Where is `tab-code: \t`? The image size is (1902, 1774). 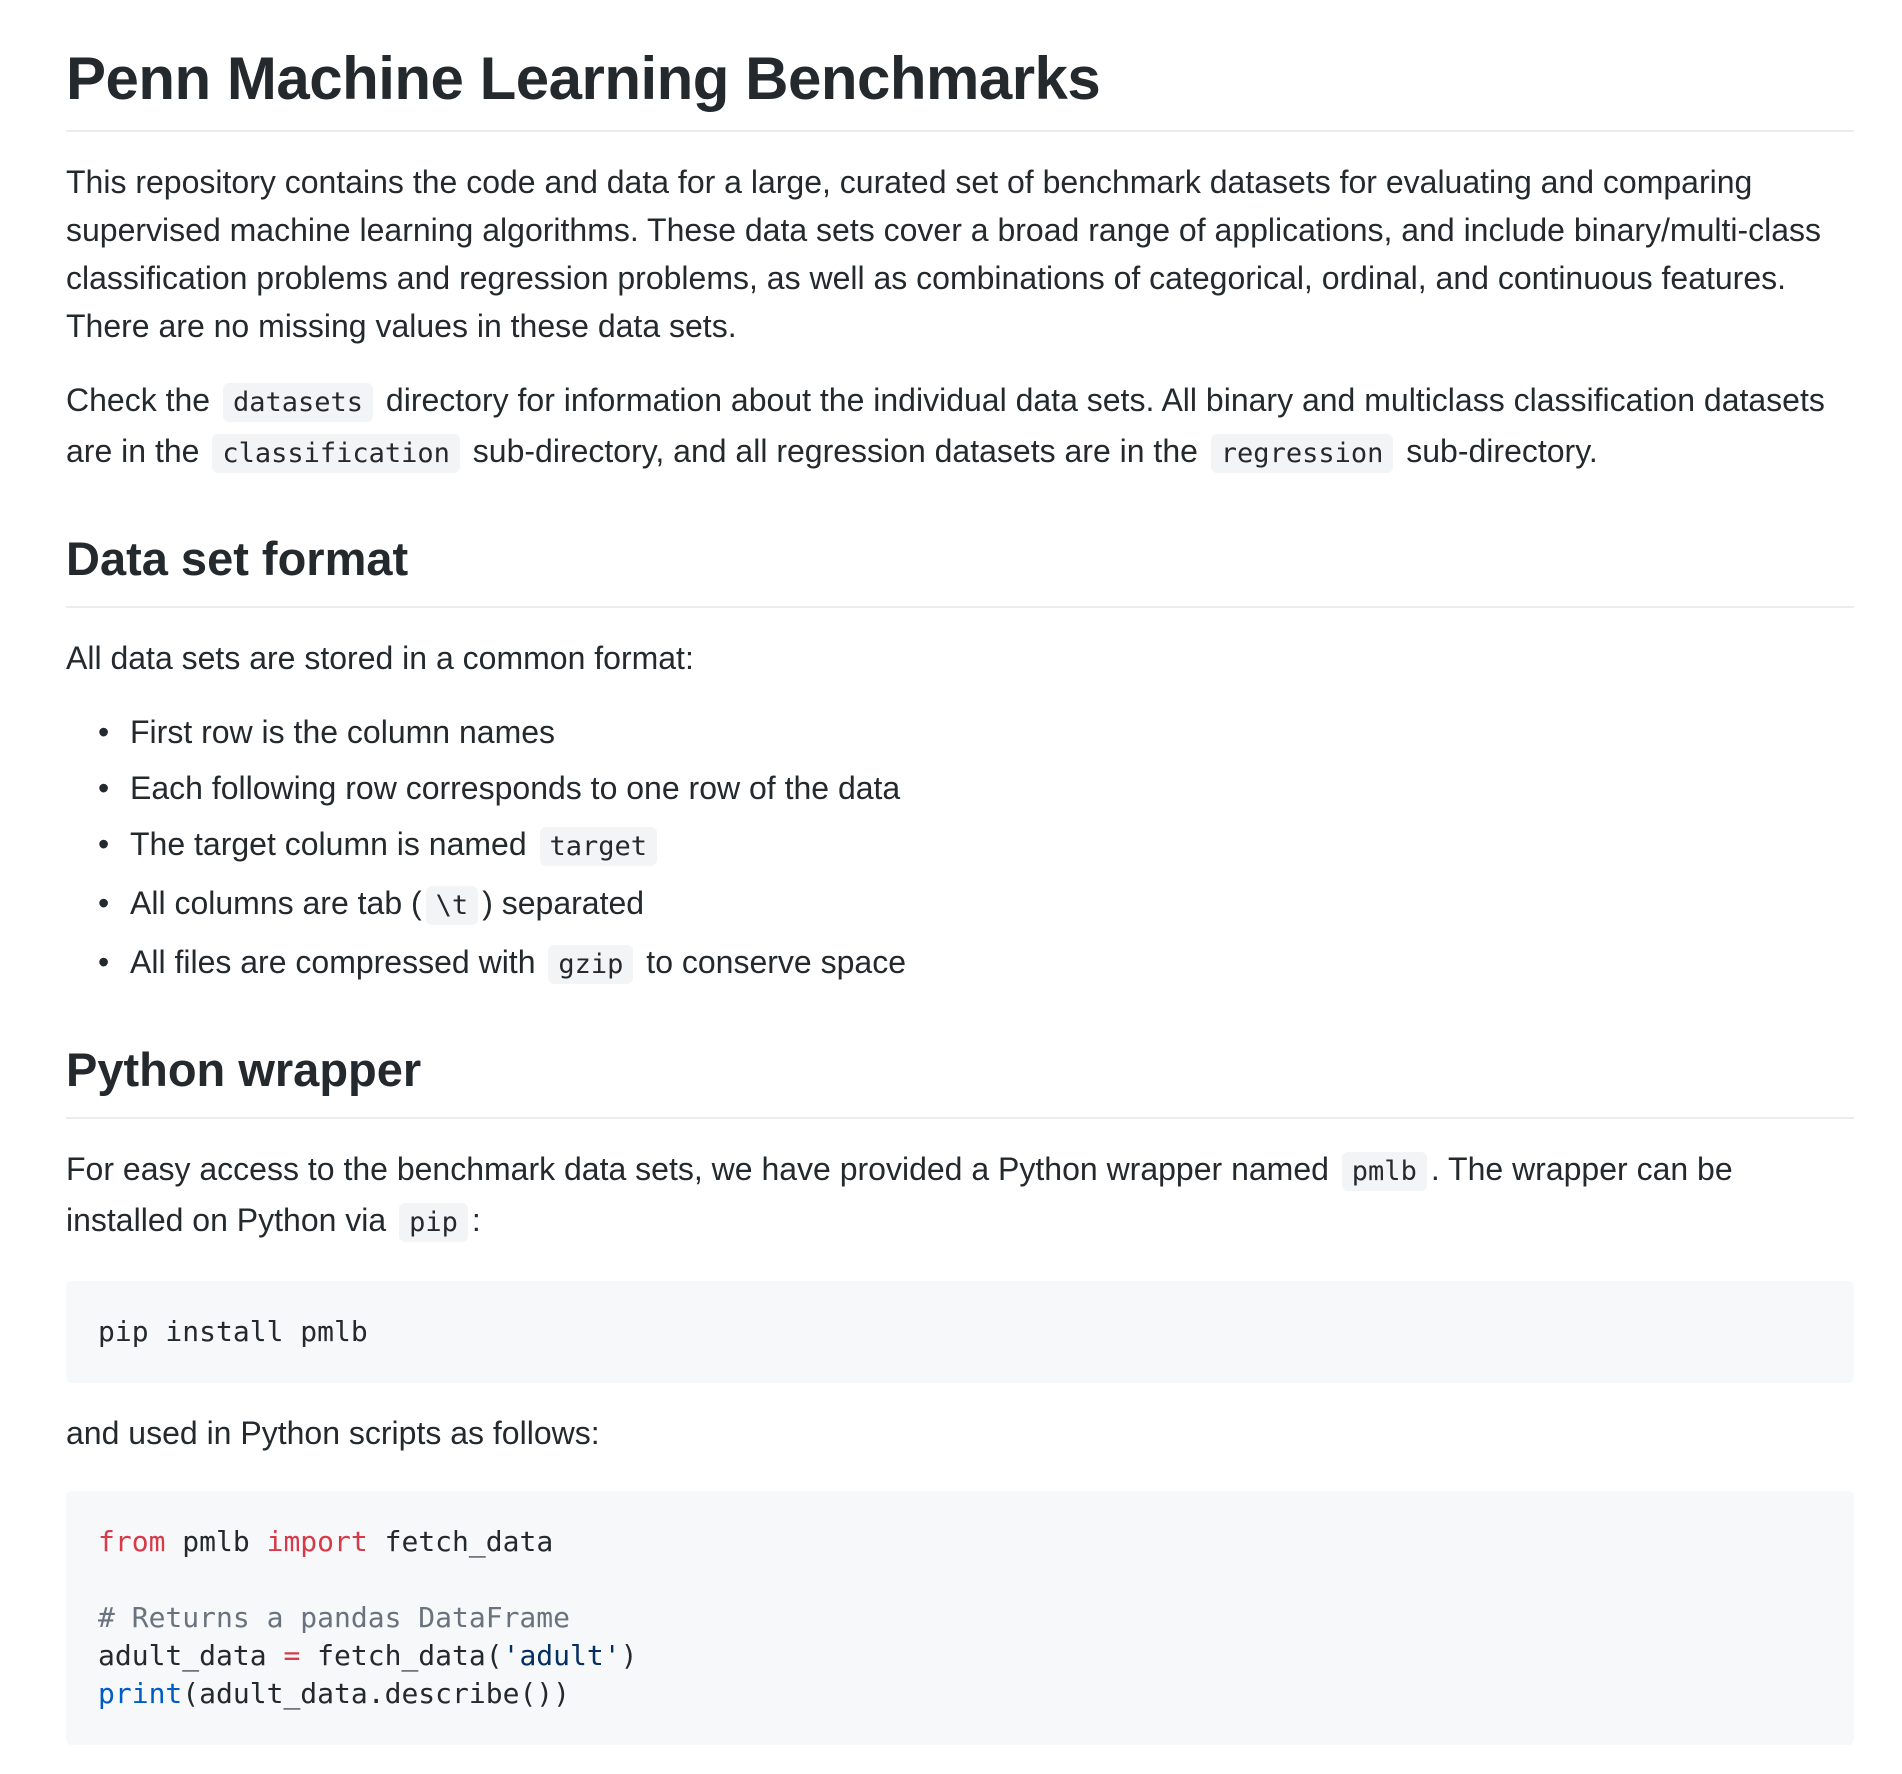
tab-code: \t is located at coordinates (452, 905).